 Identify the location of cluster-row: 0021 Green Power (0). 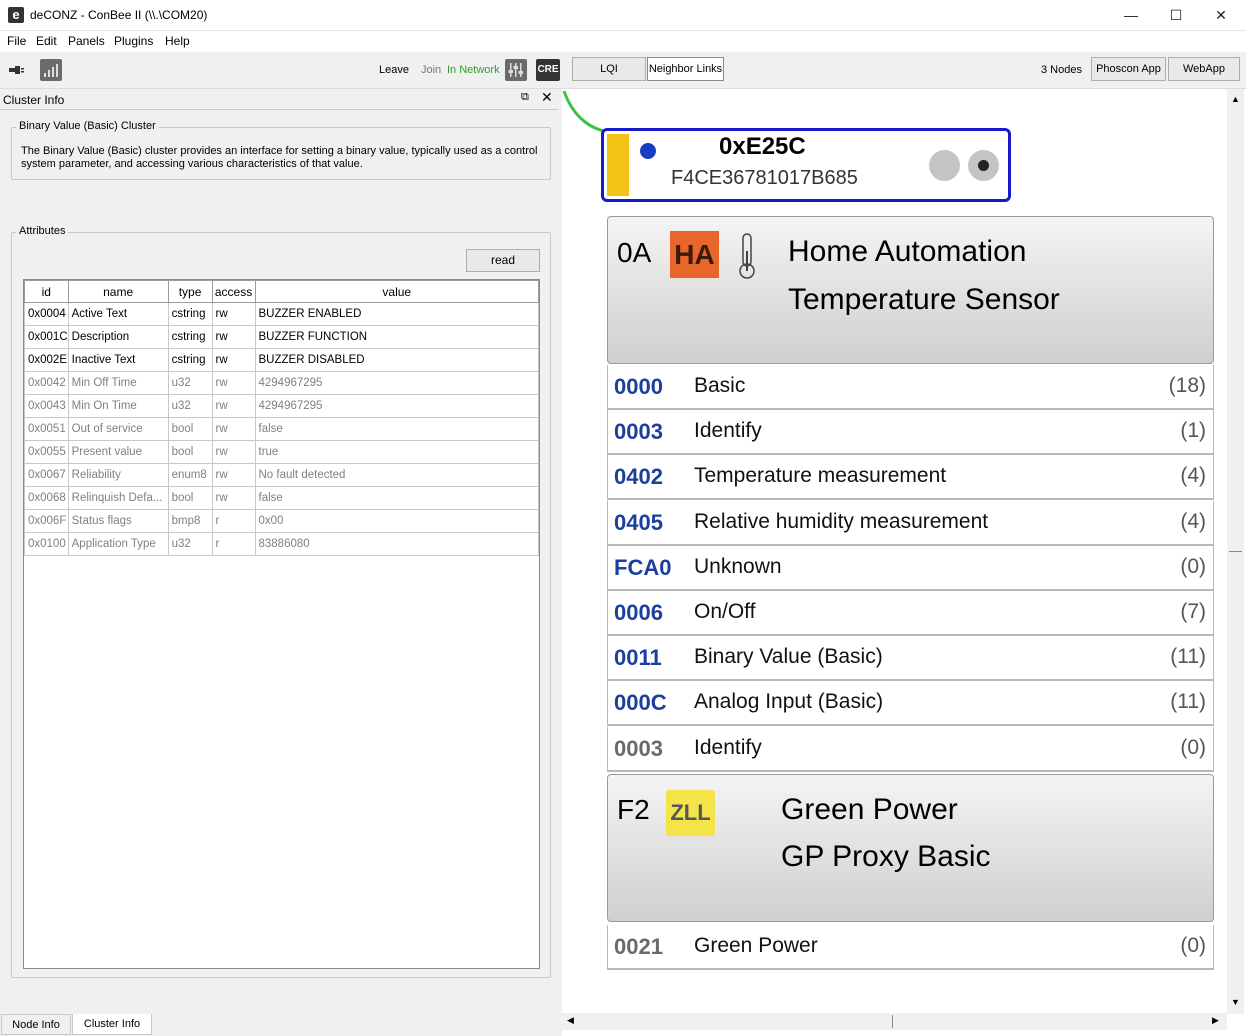
(910, 947).